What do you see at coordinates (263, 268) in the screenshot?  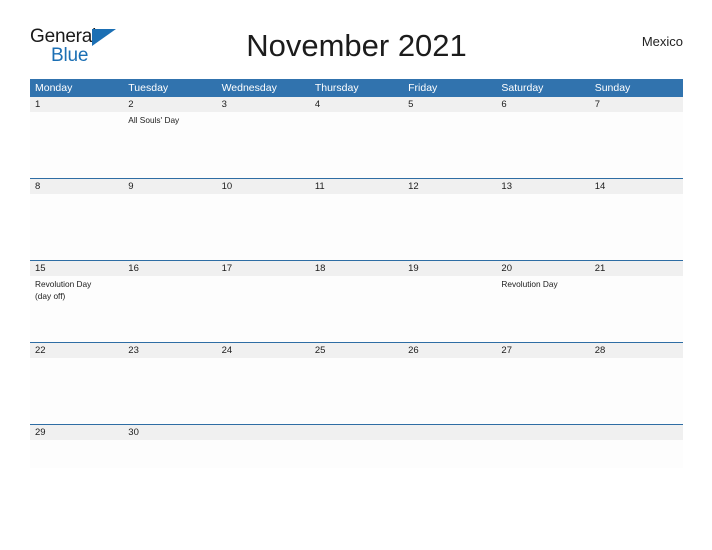 I see `day-number: 17` at bounding box center [263, 268].